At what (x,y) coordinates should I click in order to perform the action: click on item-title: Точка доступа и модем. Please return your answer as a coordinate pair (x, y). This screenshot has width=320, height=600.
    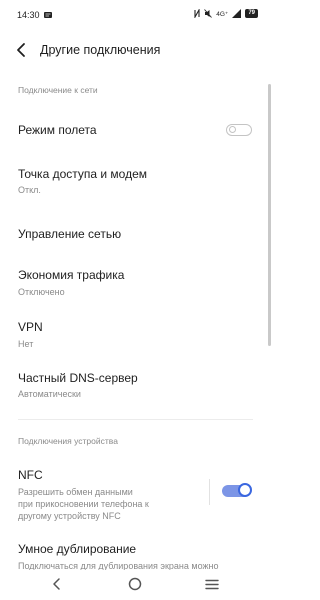
    Looking at the image, I should click on (83, 174).